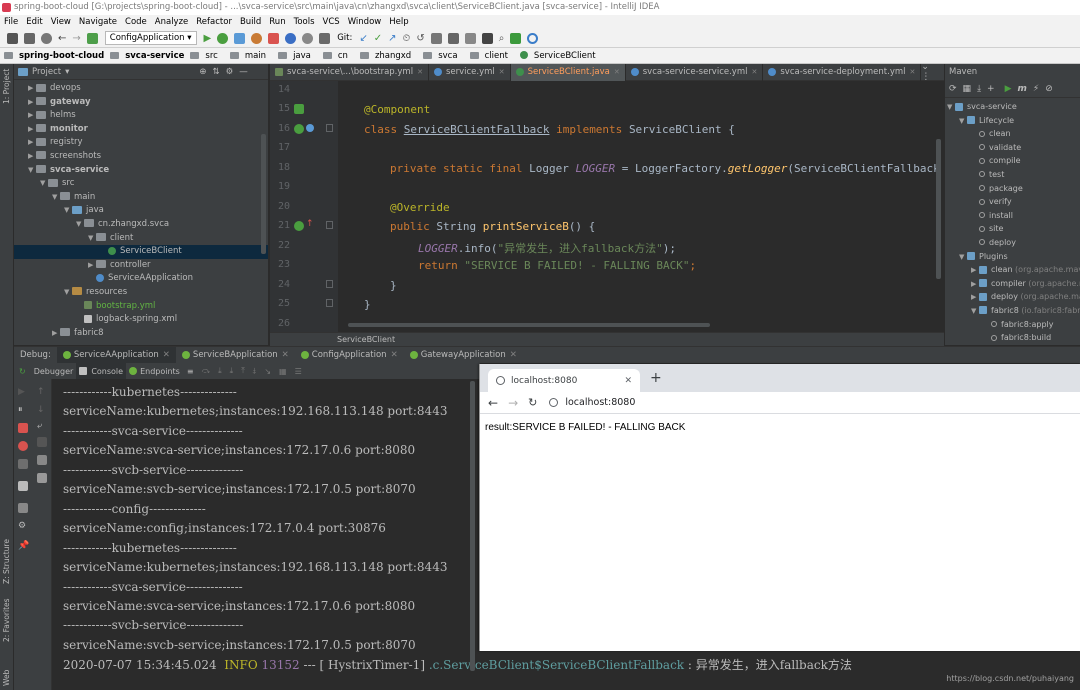  What do you see at coordinates (1012, 134) in the screenshot?
I see `maven-tree-item: clean` at bounding box center [1012, 134].